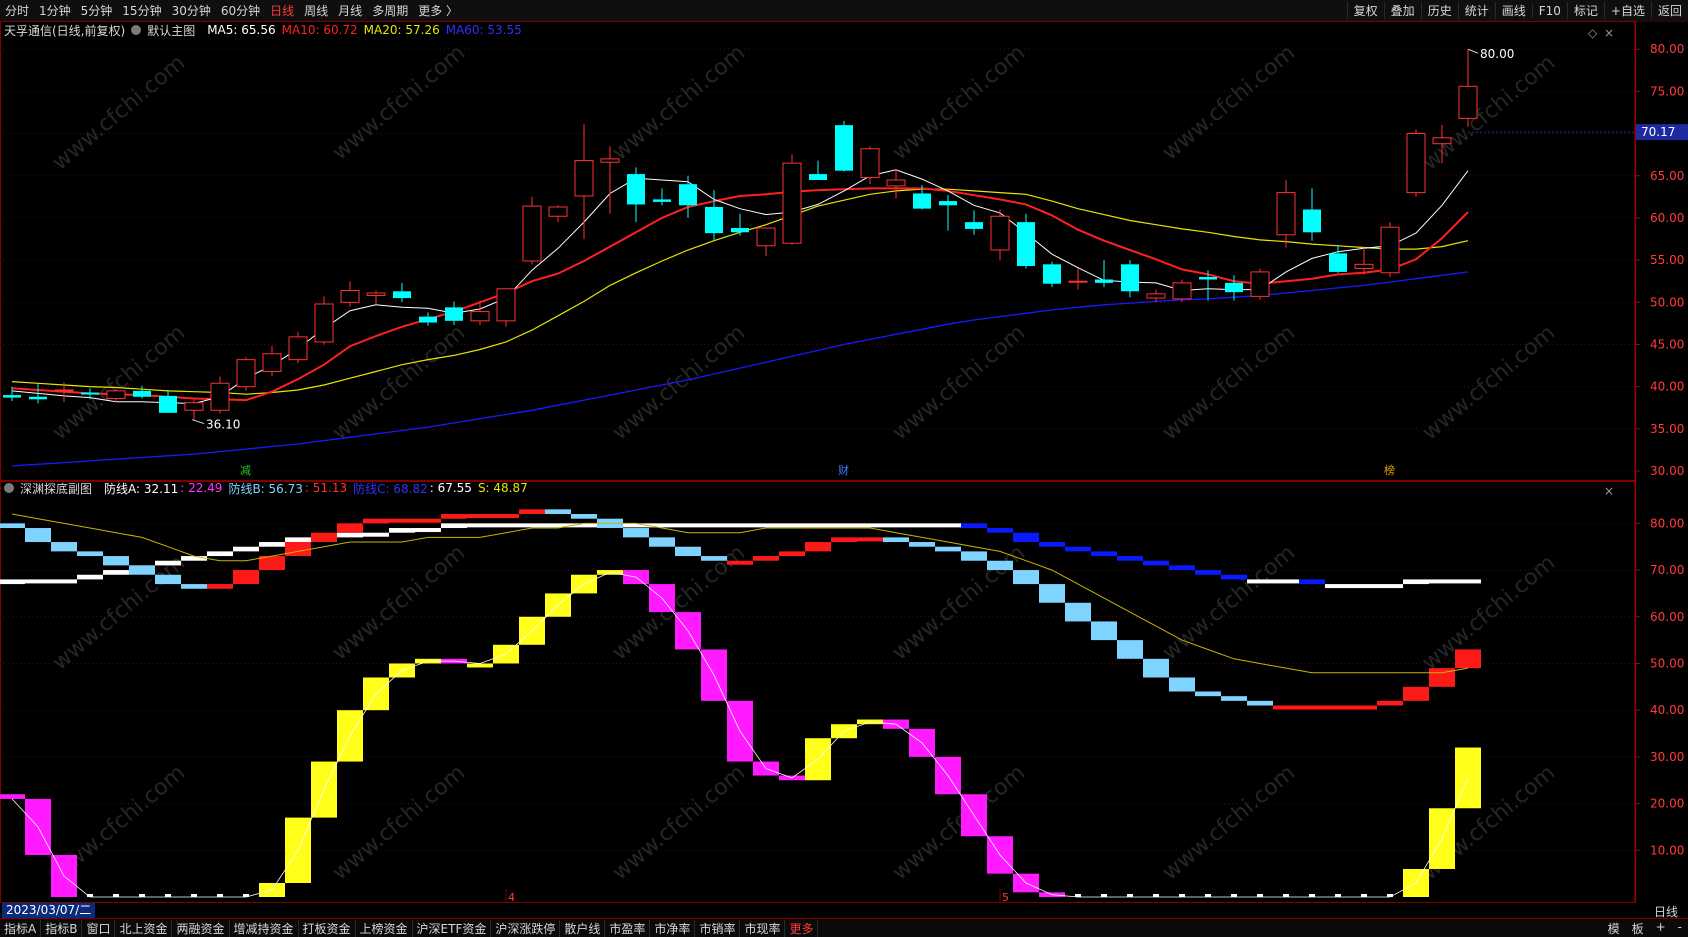 This screenshot has height=937, width=1688. What do you see at coordinates (191, 10) in the screenshot?
I see `period-tab-30min: 30分钟` at bounding box center [191, 10].